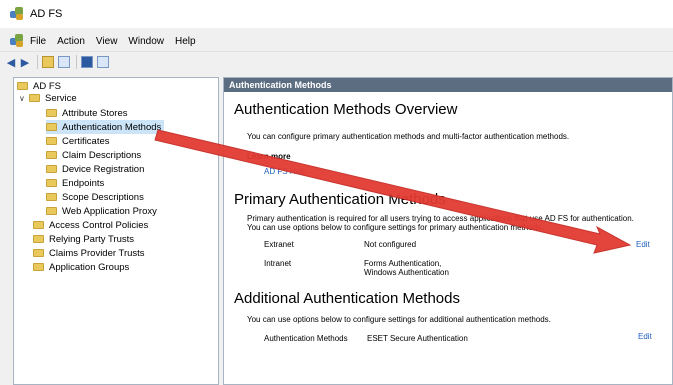 The width and height of the screenshot is (673, 385). What do you see at coordinates (107, 41) in the screenshot?
I see `menu-view: View` at bounding box center [107, 41].